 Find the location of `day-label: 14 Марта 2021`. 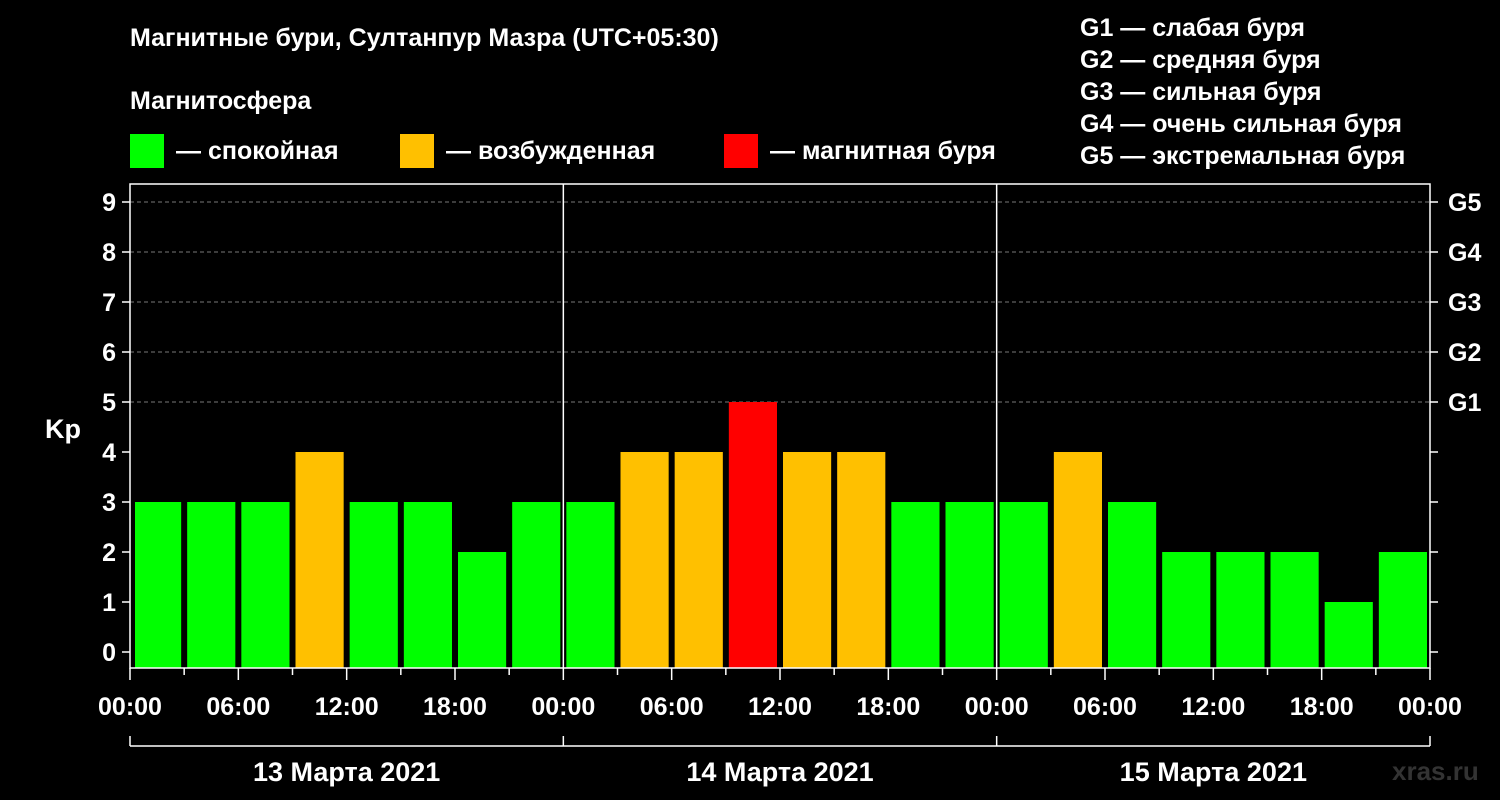

day-label: 14 Марта 2021 is located at coordinates (779, 772).